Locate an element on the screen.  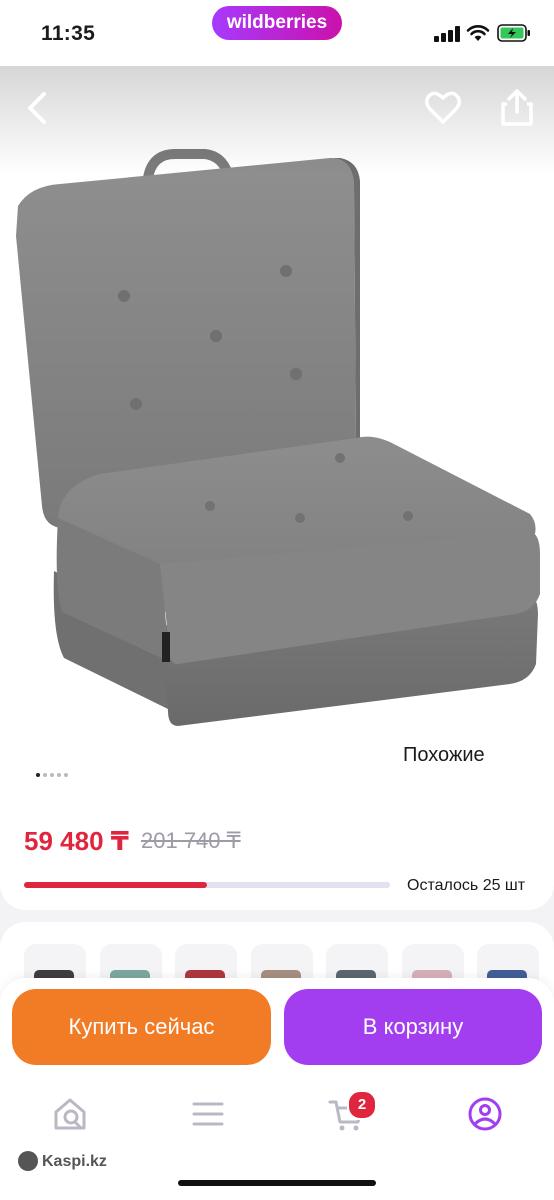
similar-products-link: Похожие is located at coordinates (444, 755).